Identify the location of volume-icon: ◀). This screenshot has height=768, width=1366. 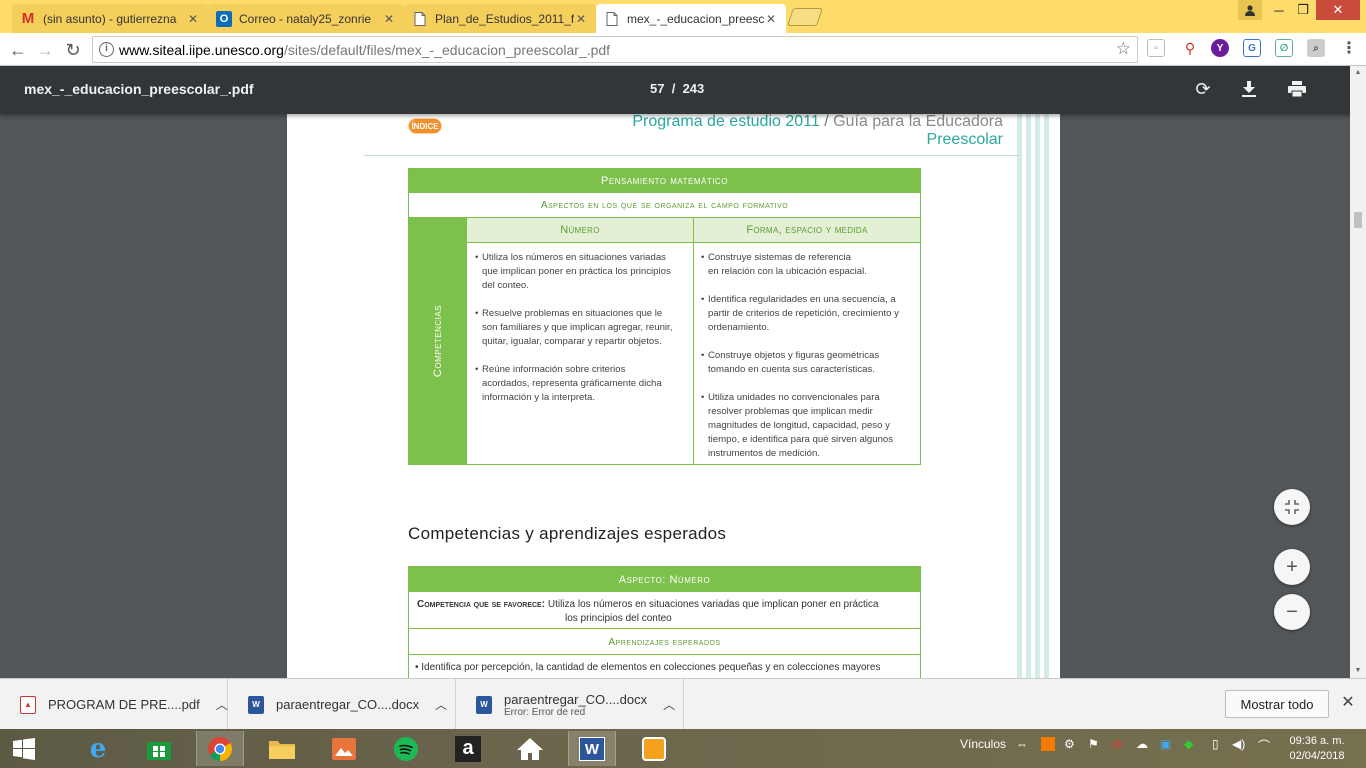
(1238, 744).